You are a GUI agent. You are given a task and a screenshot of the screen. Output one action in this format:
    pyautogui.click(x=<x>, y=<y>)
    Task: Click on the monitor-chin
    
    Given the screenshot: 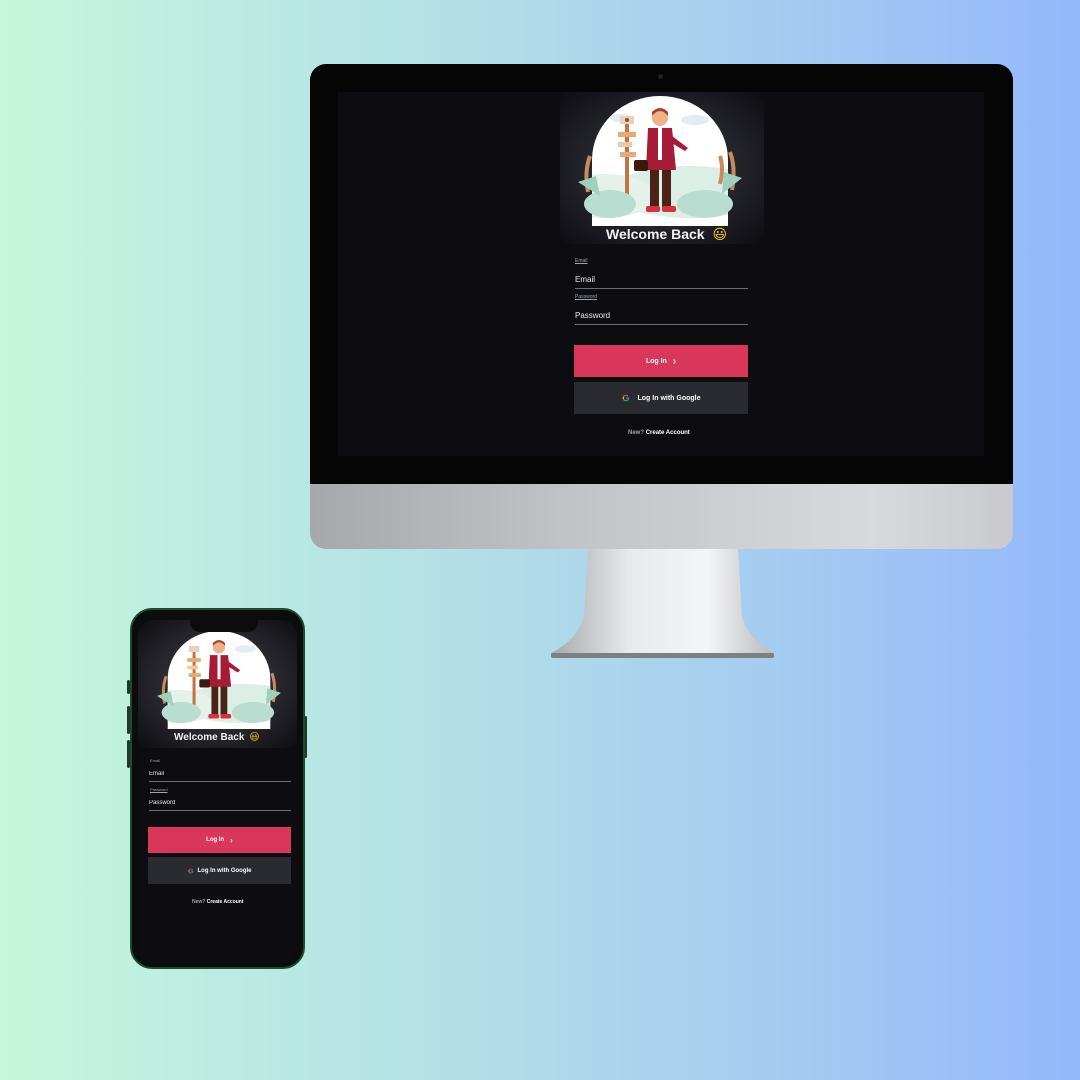 What is the action you would take?
    pyautogui.click(x=661, y=516)
    